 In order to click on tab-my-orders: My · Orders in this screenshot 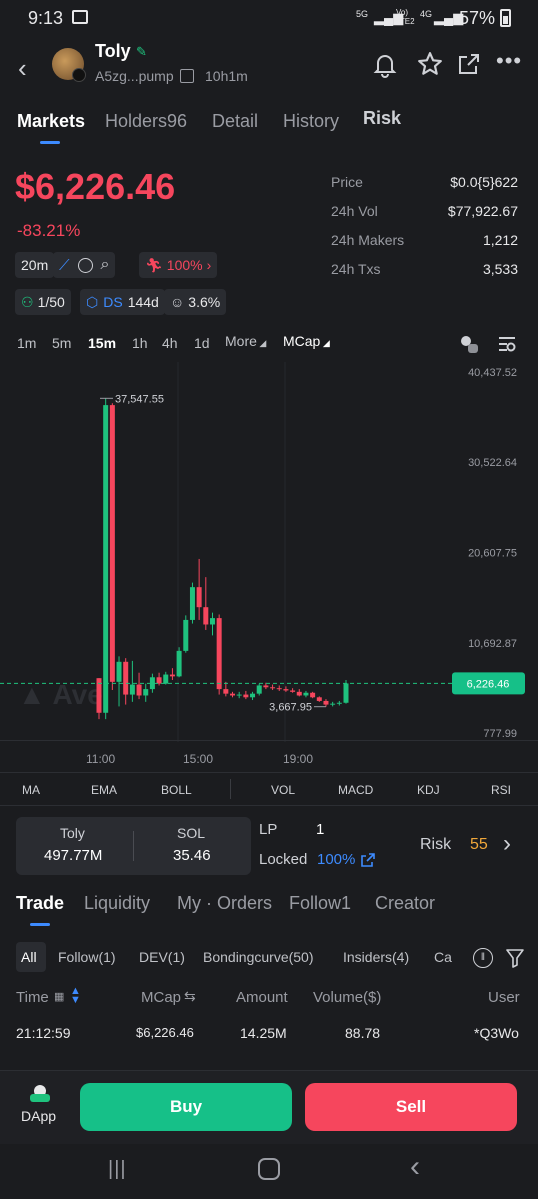, I will do `click(224, 903)`.